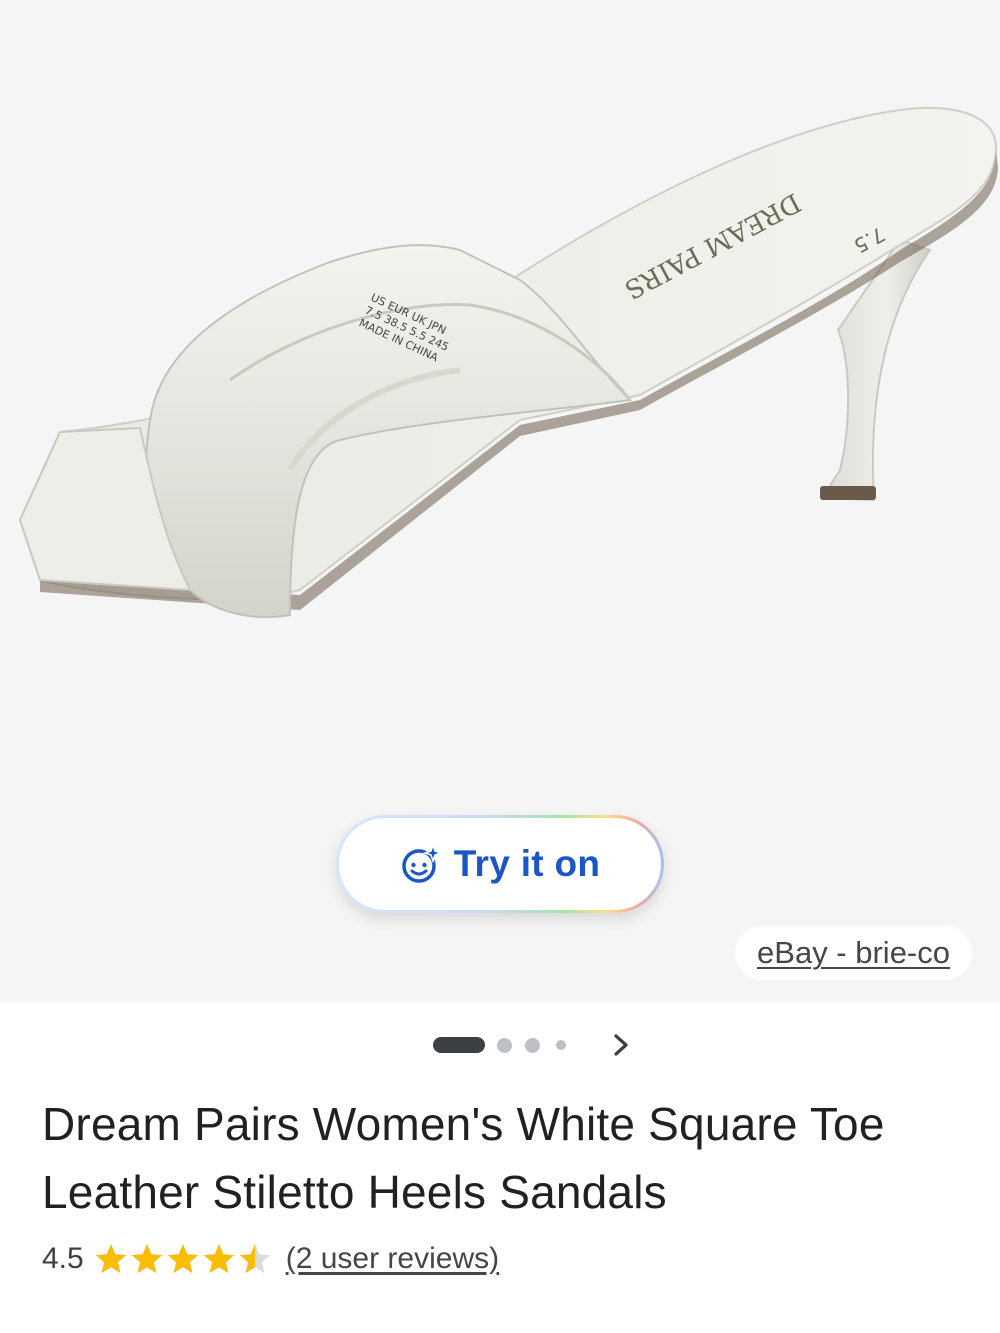  I want to click on rating-row: 4.5 (2 user reviews), so click(270, 1259).